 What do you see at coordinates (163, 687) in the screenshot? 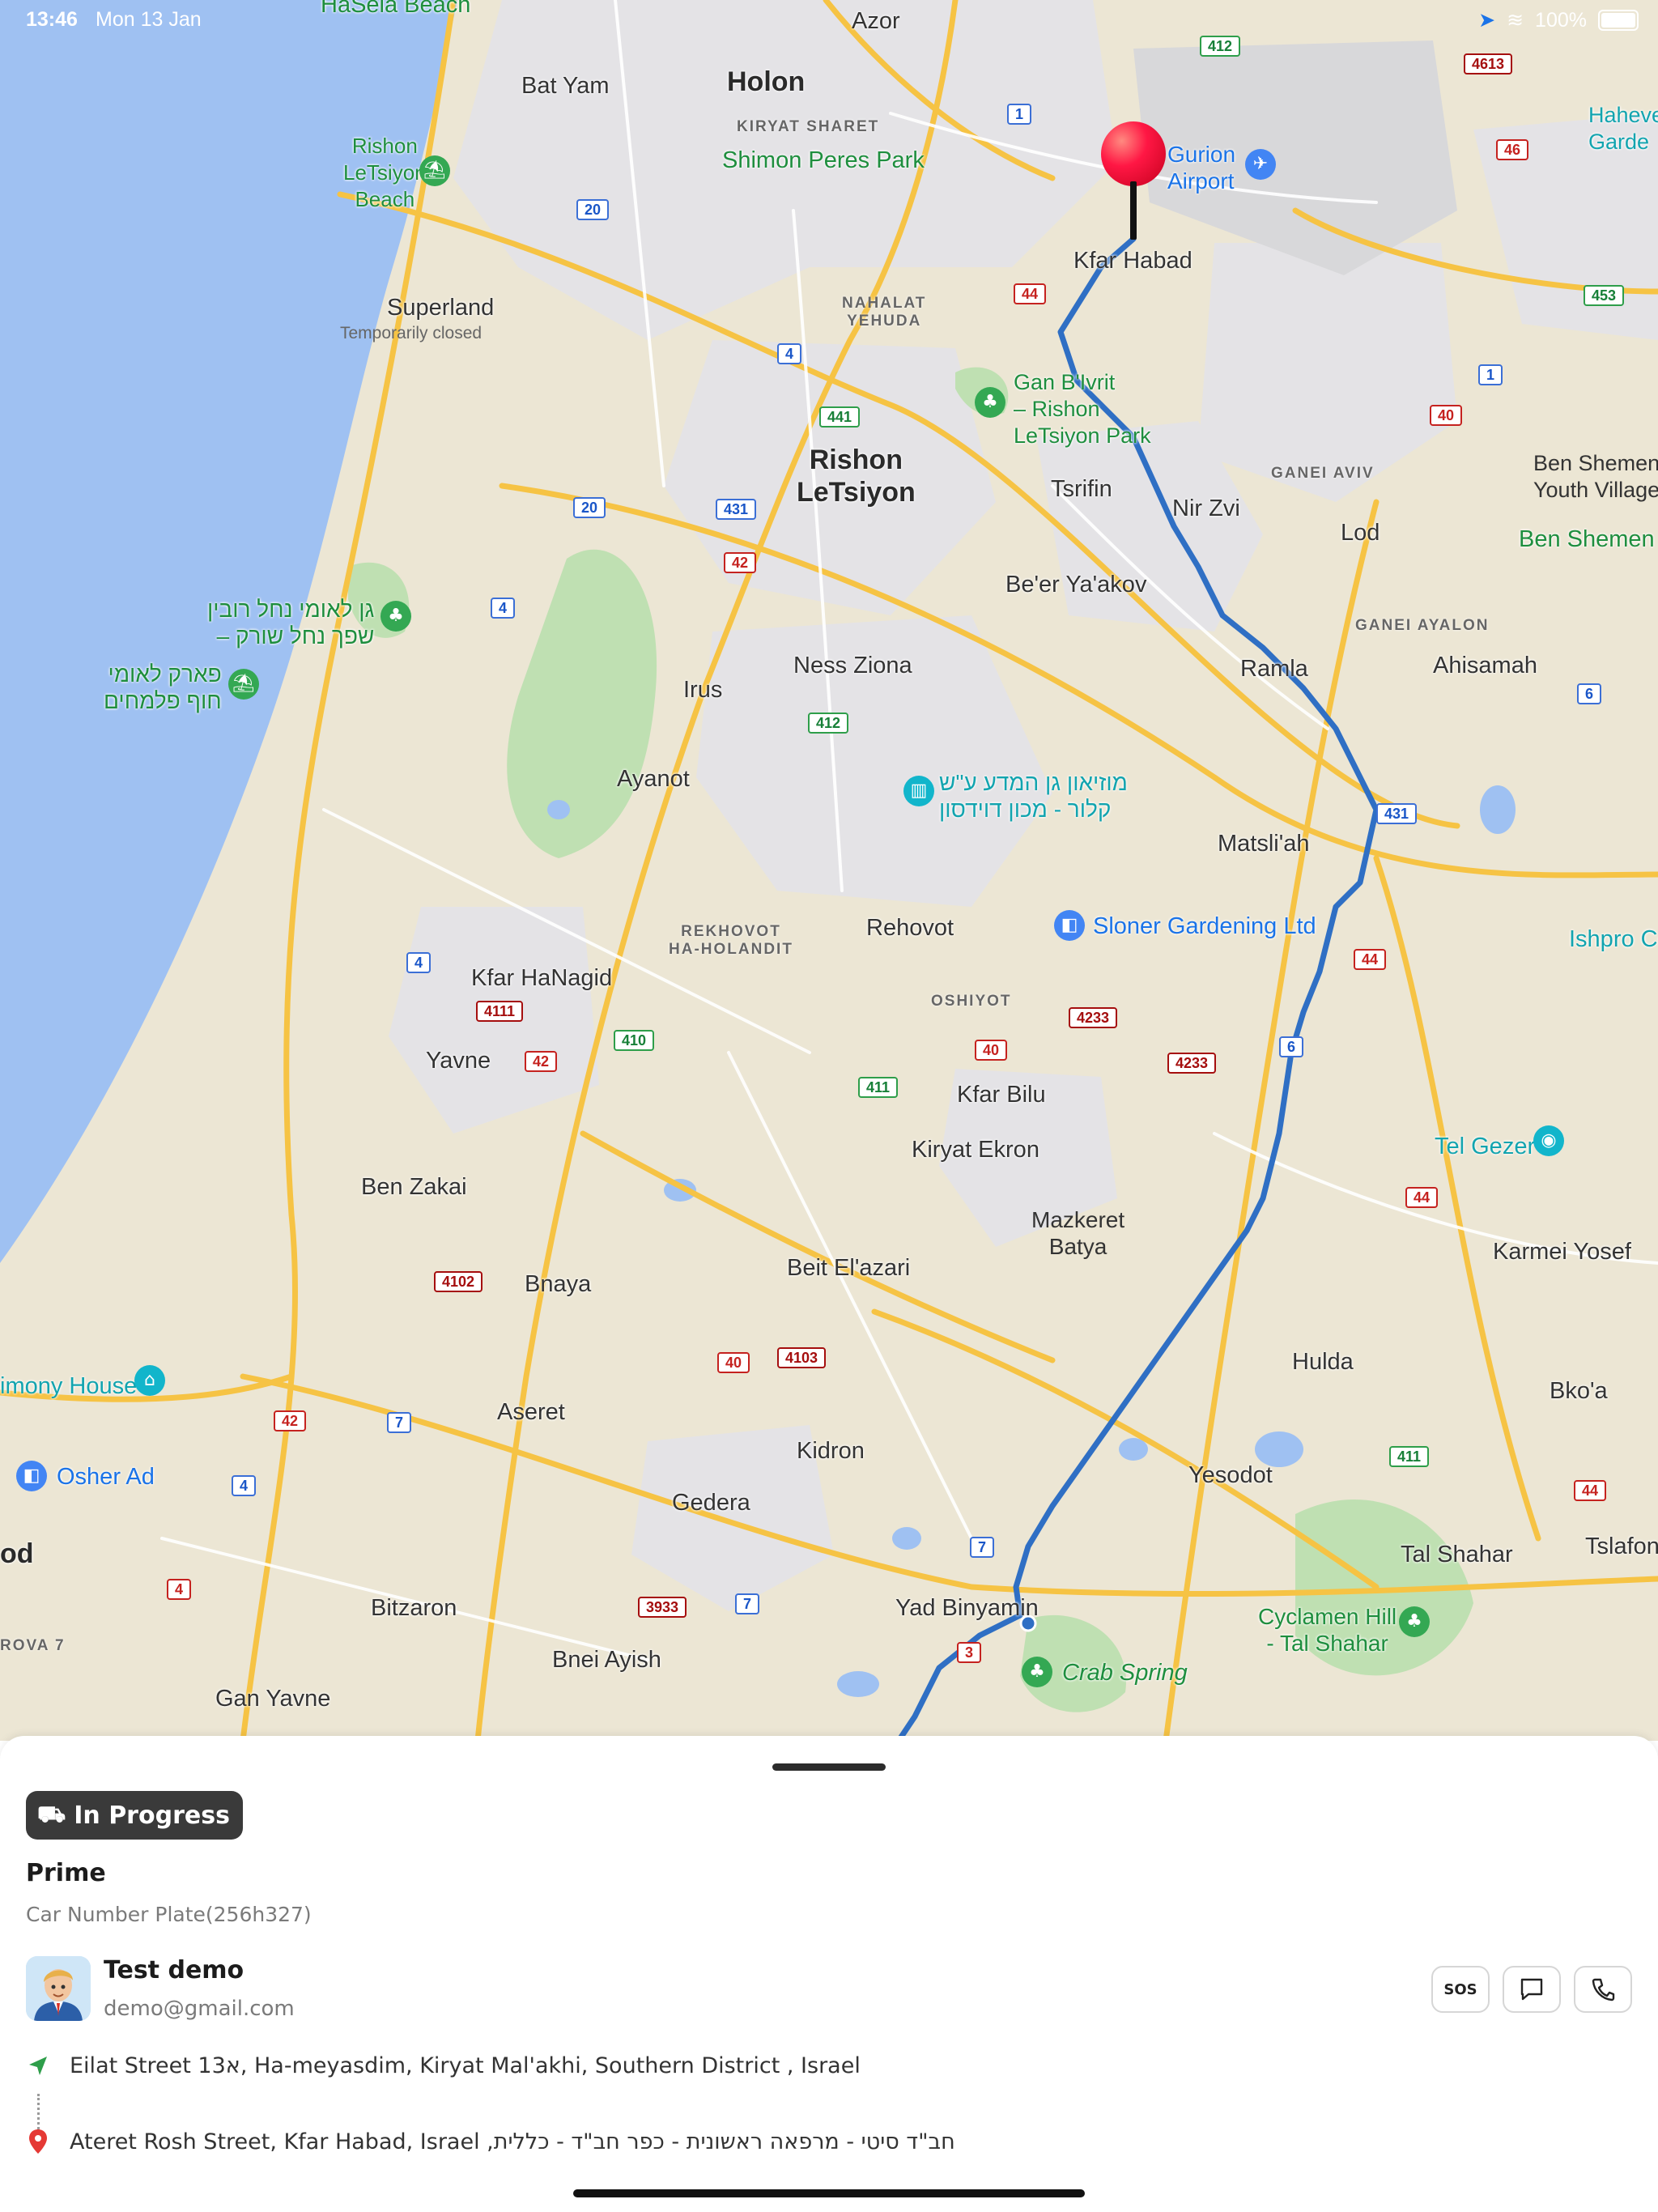
I see `map-label-palmahim: פארק לאומי חוף פלמחים` at bounding box center [163, 687].